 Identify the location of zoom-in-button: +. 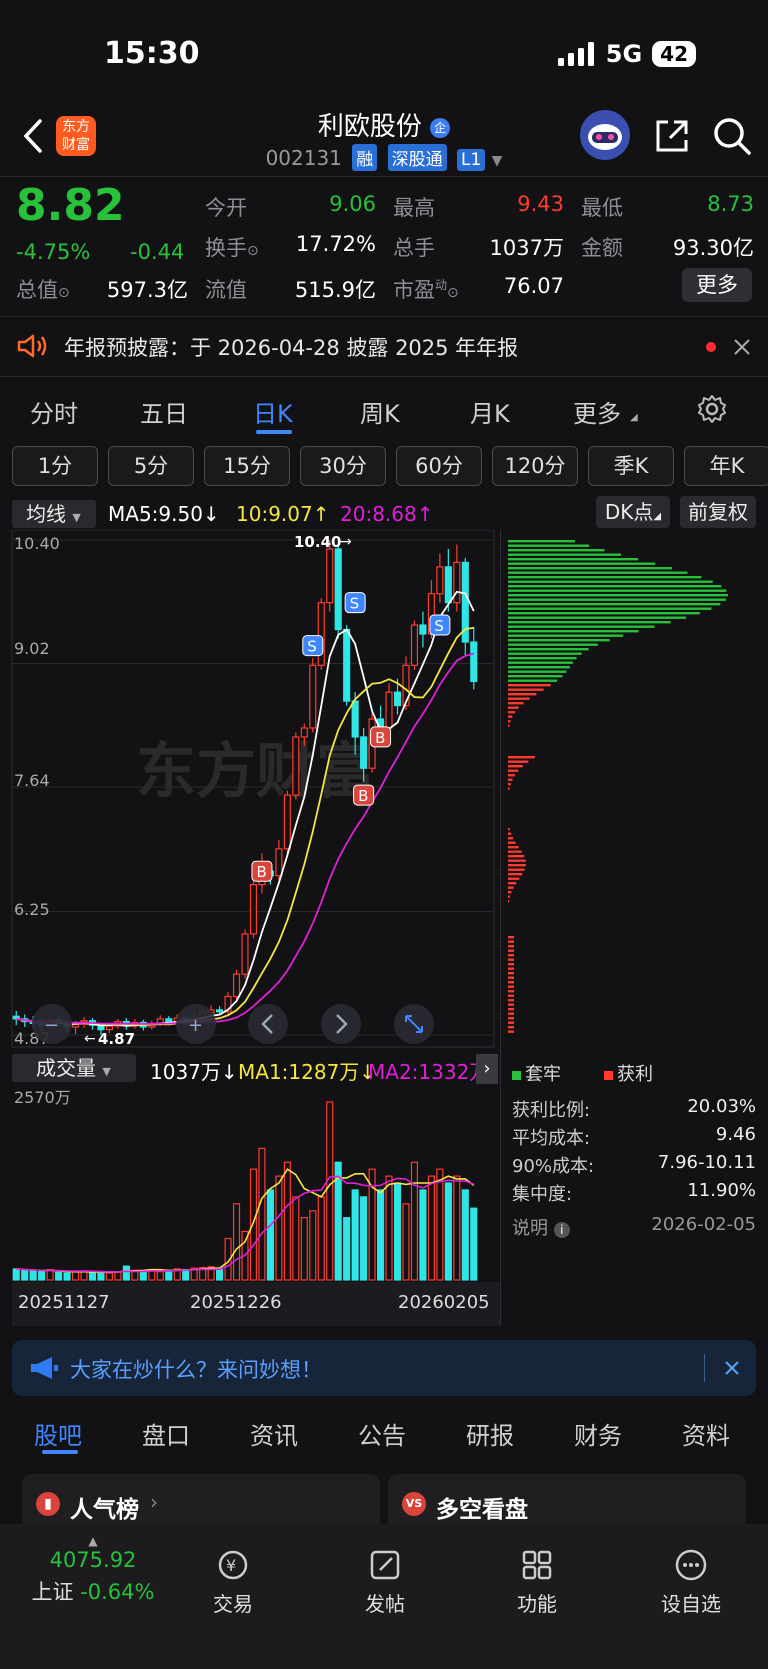
(196, 1024).